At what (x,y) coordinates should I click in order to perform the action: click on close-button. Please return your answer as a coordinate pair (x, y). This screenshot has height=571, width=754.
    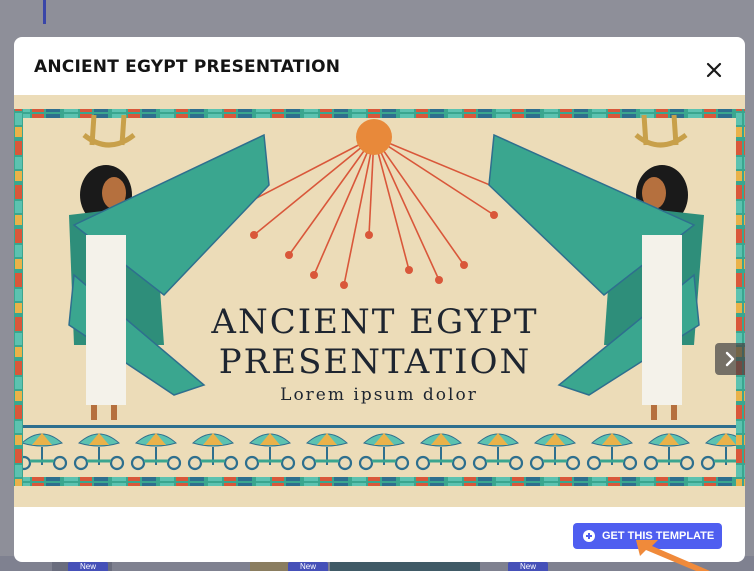
    Looking at the image, I should click on (714, 70).